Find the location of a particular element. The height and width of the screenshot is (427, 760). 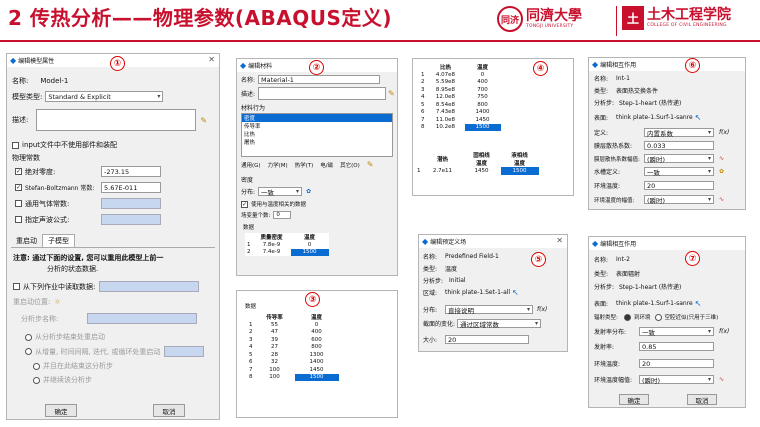

region-value: think plate-1.Set-1-all is located at coordinates (478, 292).